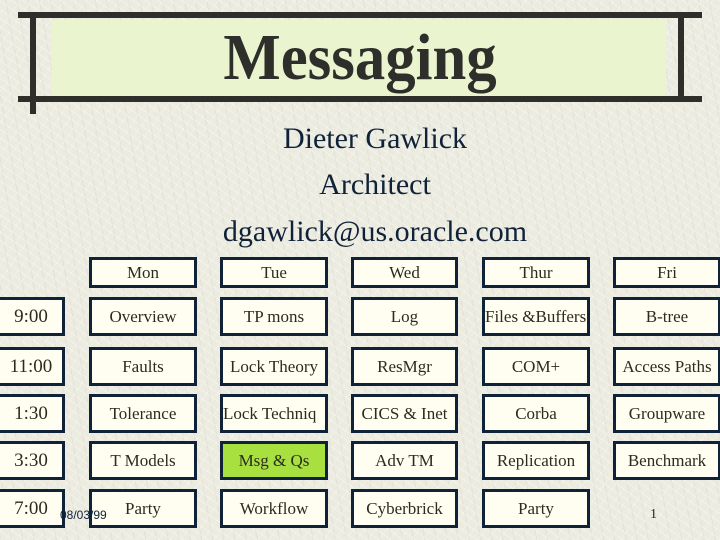 Image resolution: width=720 pixels, height=540 pixels. What do you see at coordinates (404, 460) in the screenshot?
I see `session-cell: Adv TM` at bounding box center [404, 460].